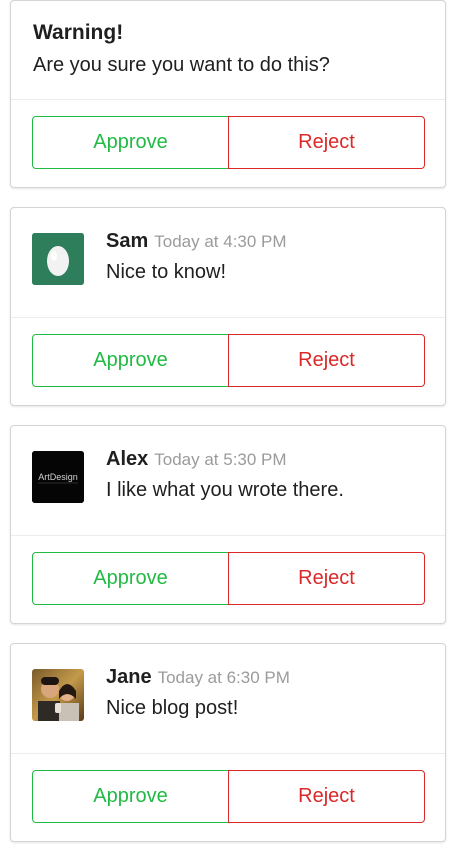 The width and height of the screenshot is (461, 854). Describe the element at coordinates (78, 32) in the screenshot. I see `warning-title: Warning!` at that location.